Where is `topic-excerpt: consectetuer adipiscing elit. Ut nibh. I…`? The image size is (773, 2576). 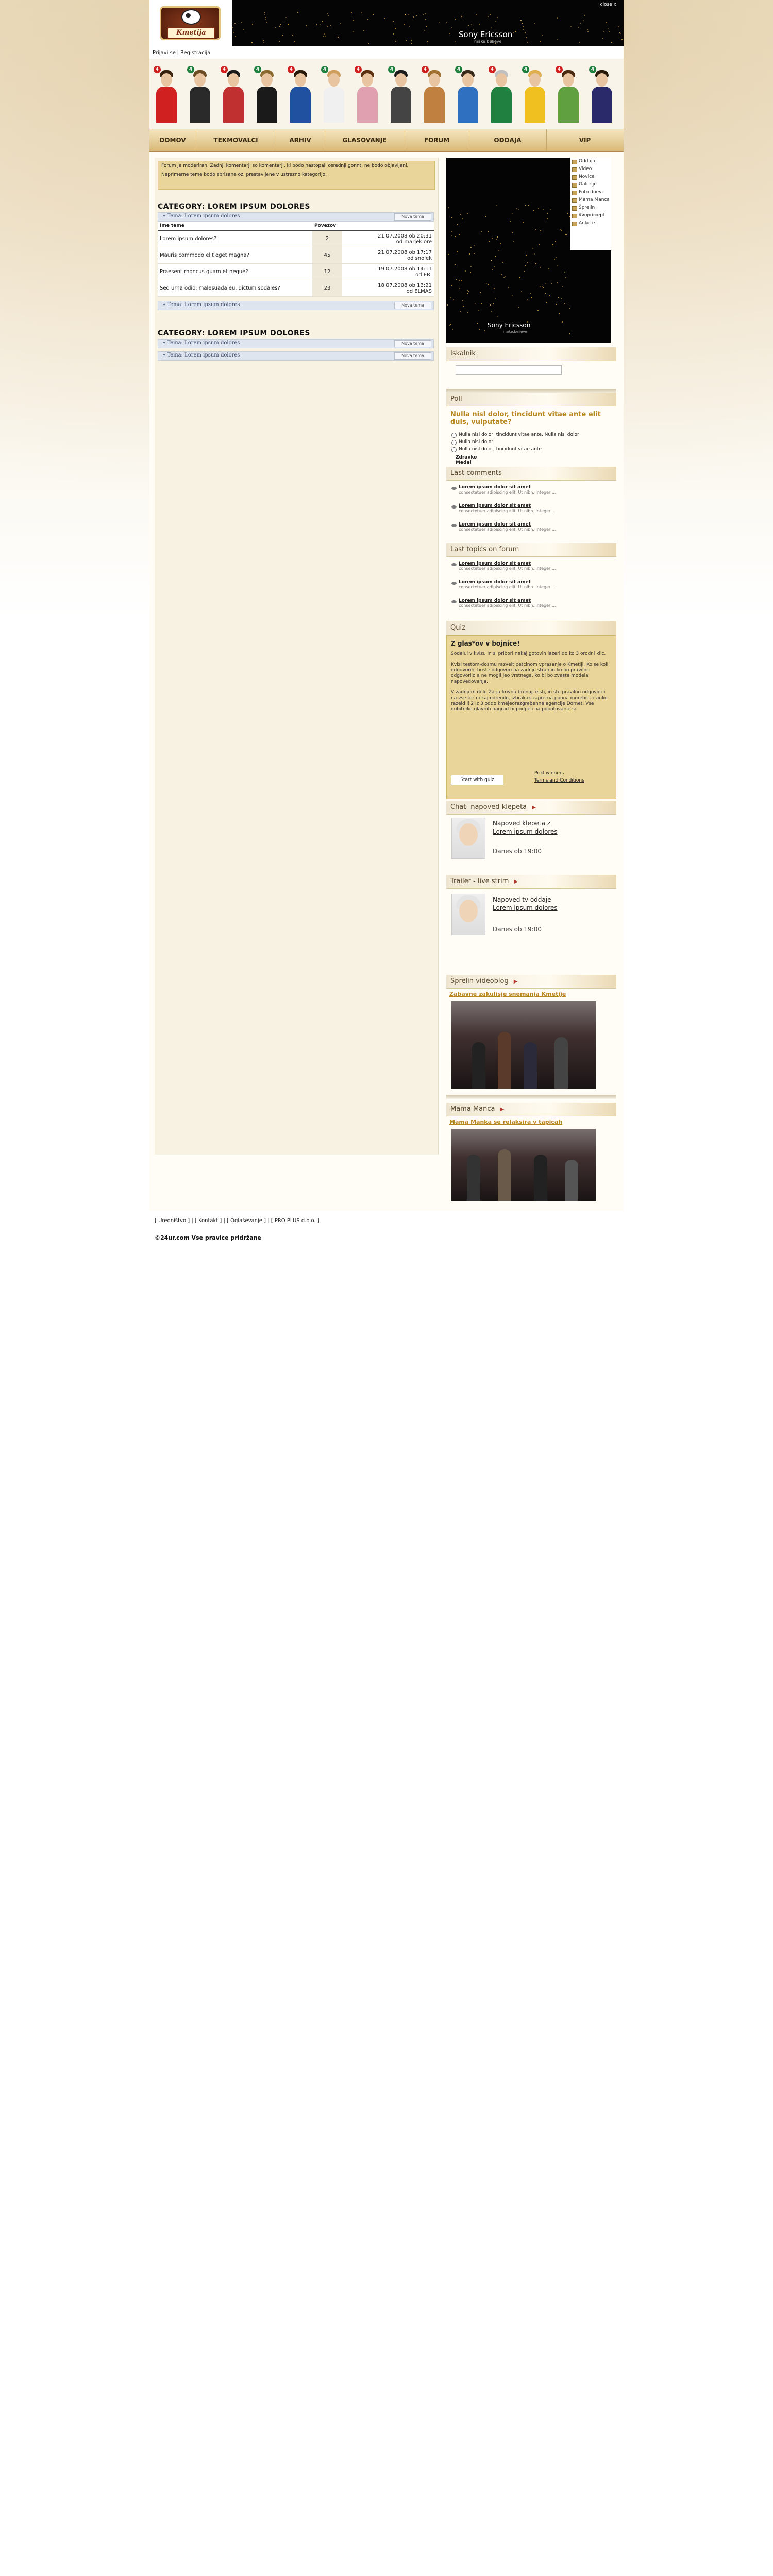 topic-excerpt: consectetuer adipiscing elit. Ut nibh. I… is located at coordinates (507, 587).